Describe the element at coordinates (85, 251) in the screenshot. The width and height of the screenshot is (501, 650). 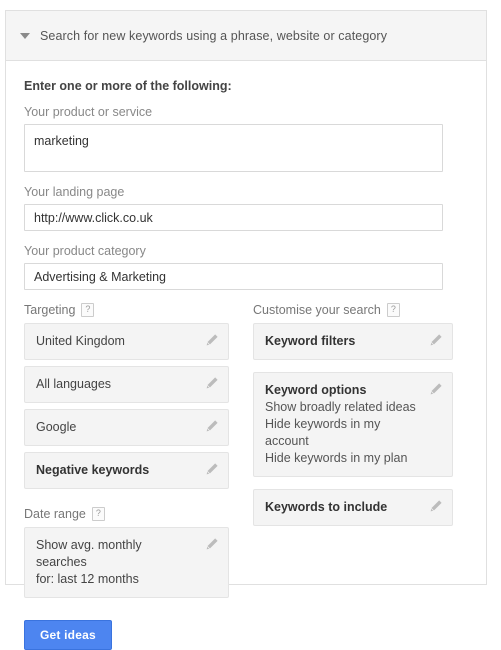
I see `product-category-label: Your product category` at that location.